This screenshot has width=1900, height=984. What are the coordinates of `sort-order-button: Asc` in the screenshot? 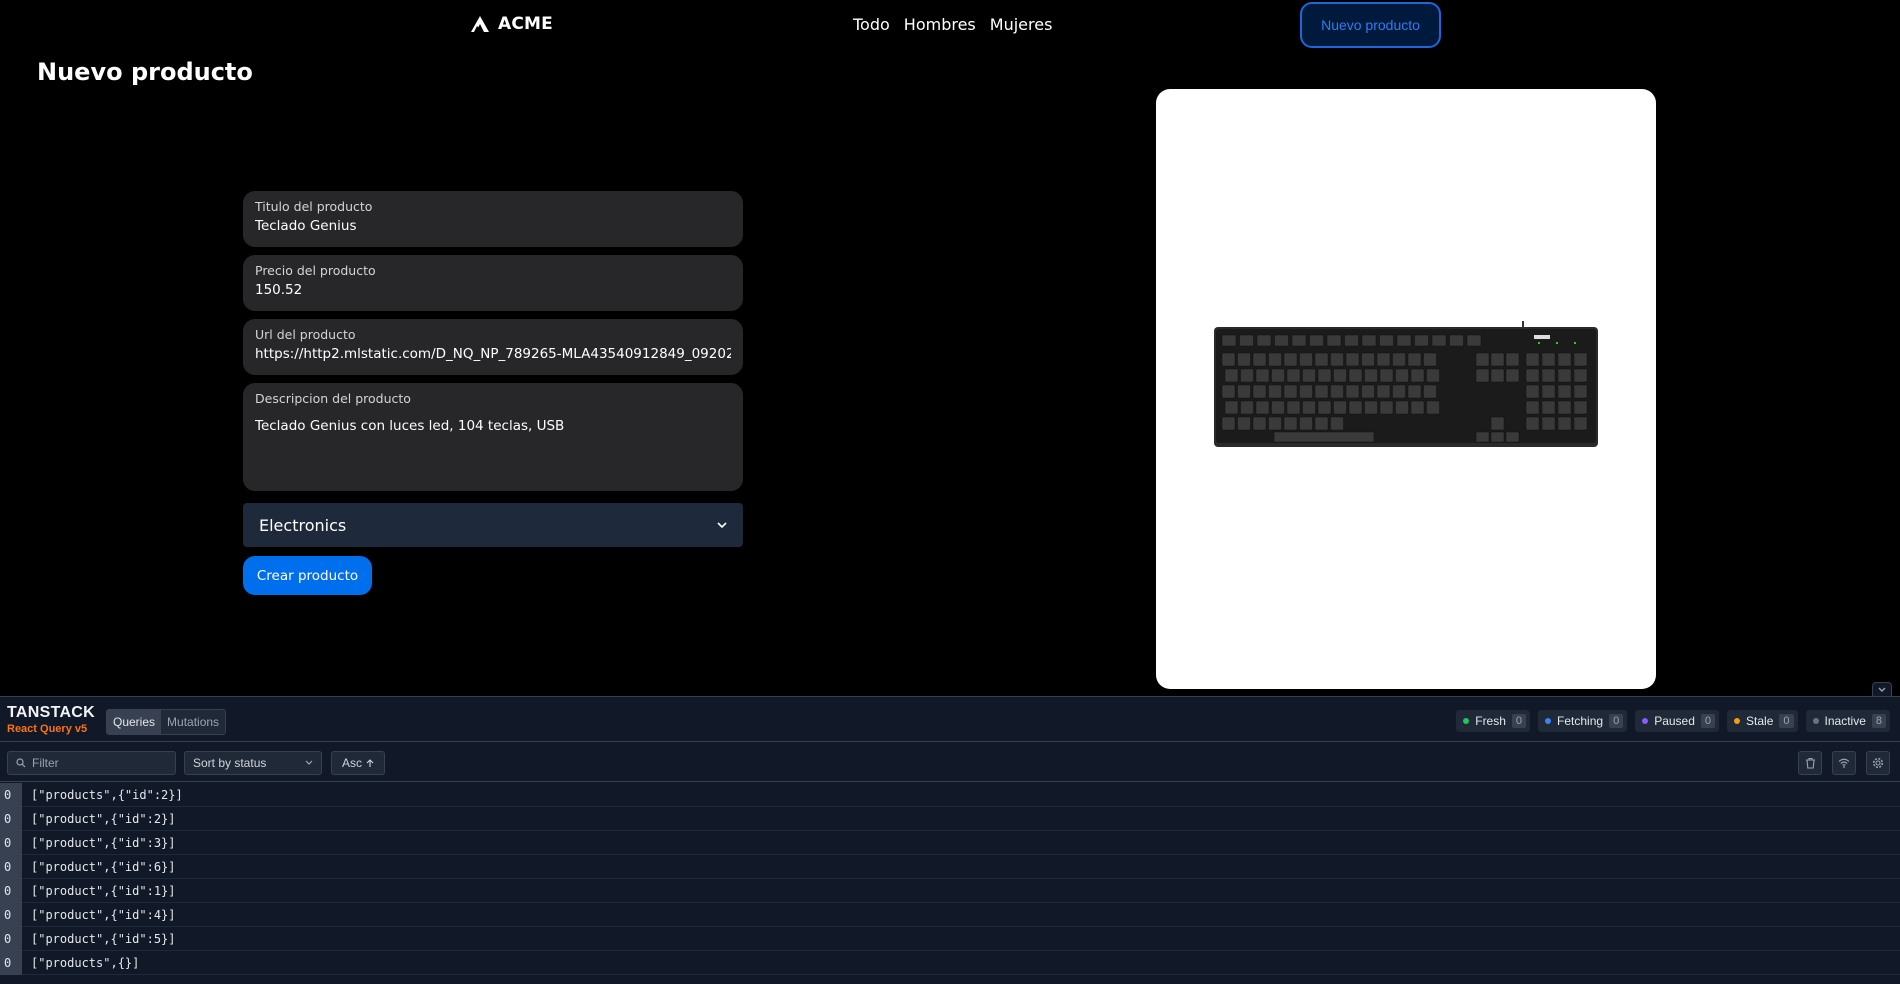 It's located at (358, 763).